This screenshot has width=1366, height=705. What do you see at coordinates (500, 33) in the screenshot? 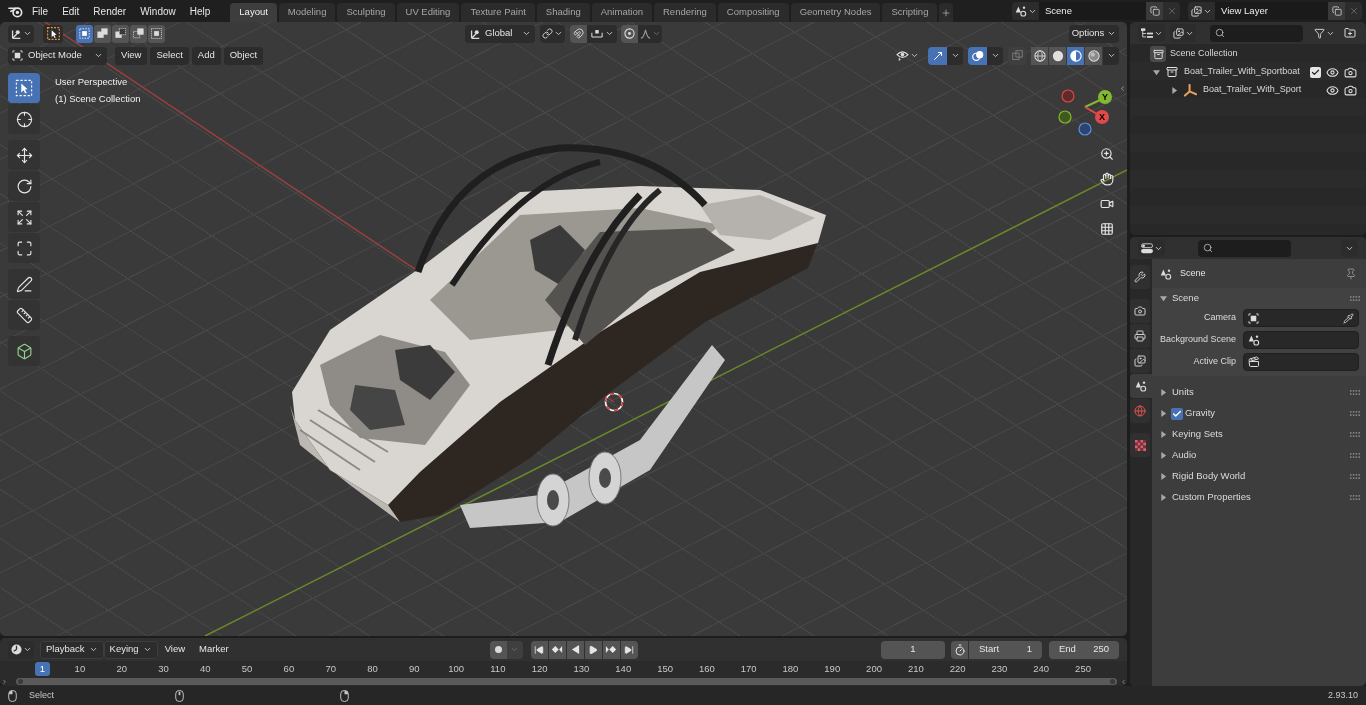
I see `transform-orientation-dropdown: Global` at bounding box center [500, 33].